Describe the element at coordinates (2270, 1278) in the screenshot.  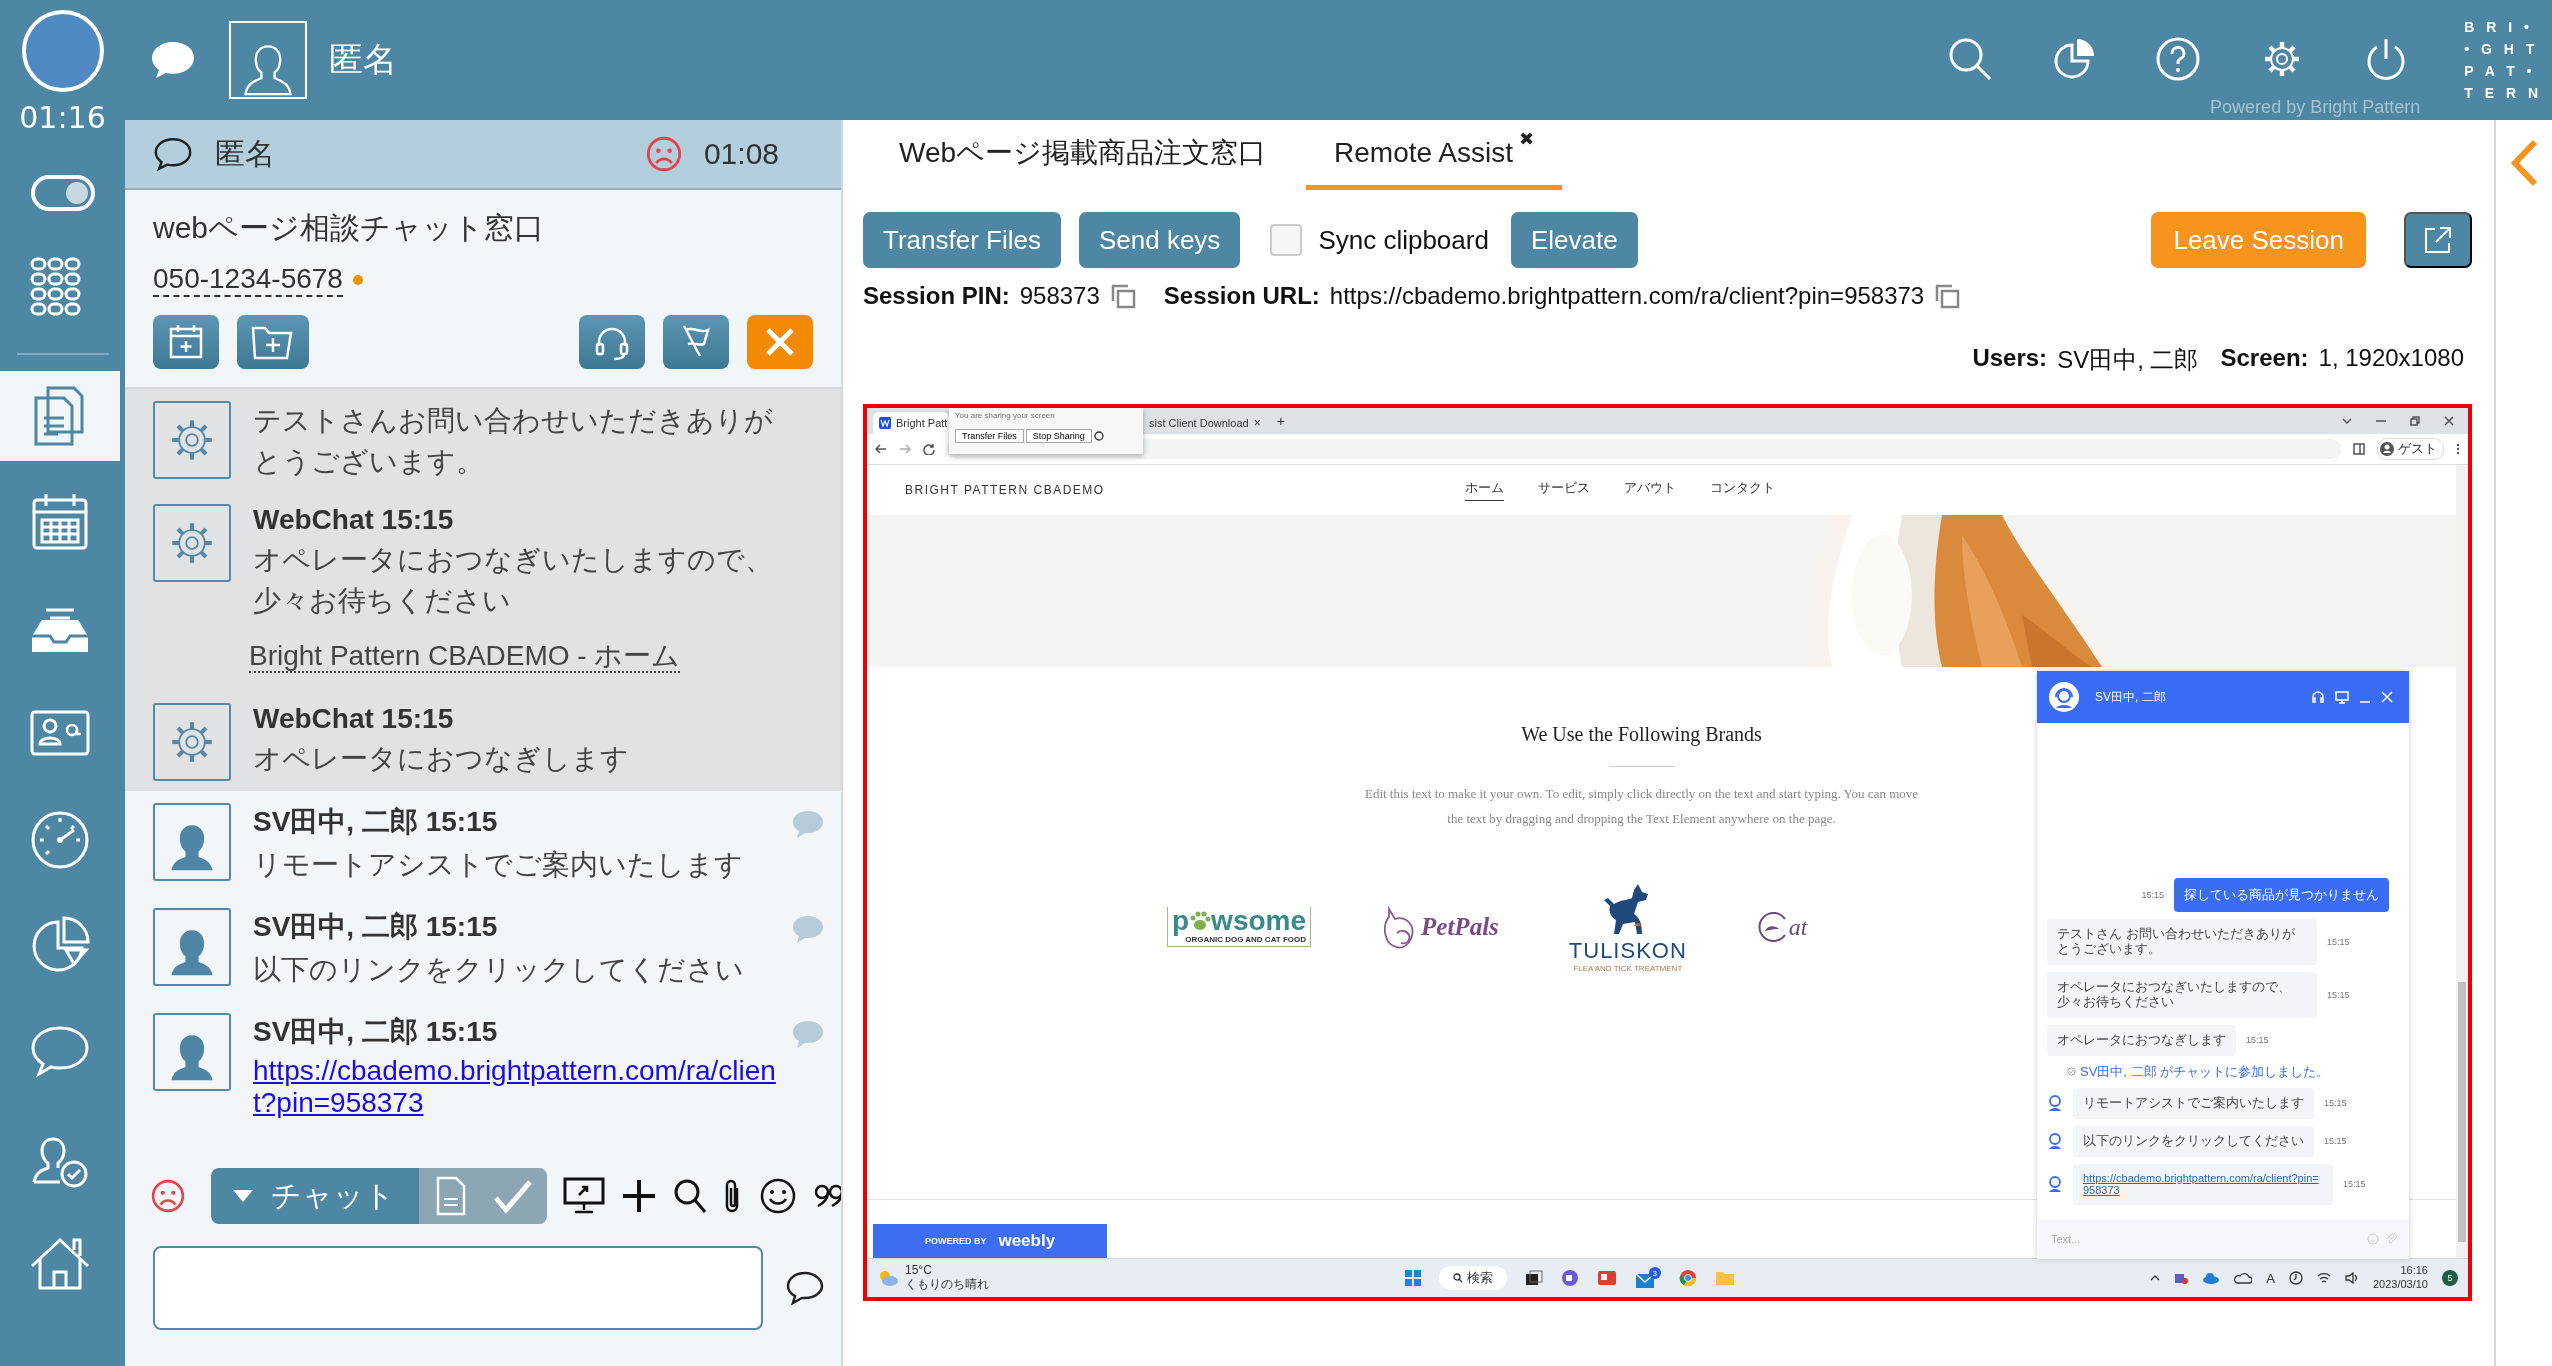
I see `input-method-indicator: A` at that location.